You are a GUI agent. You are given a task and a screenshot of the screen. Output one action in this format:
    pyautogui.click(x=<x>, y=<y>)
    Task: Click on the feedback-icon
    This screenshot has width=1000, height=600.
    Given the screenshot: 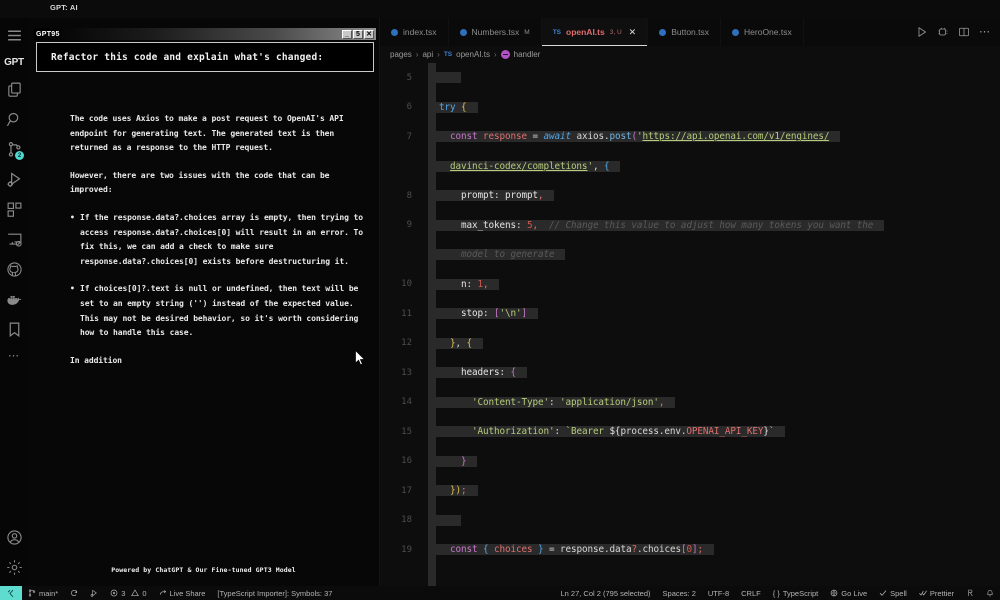 What is the action you would take?
    pyautogui.click(x=970, y=593)
    